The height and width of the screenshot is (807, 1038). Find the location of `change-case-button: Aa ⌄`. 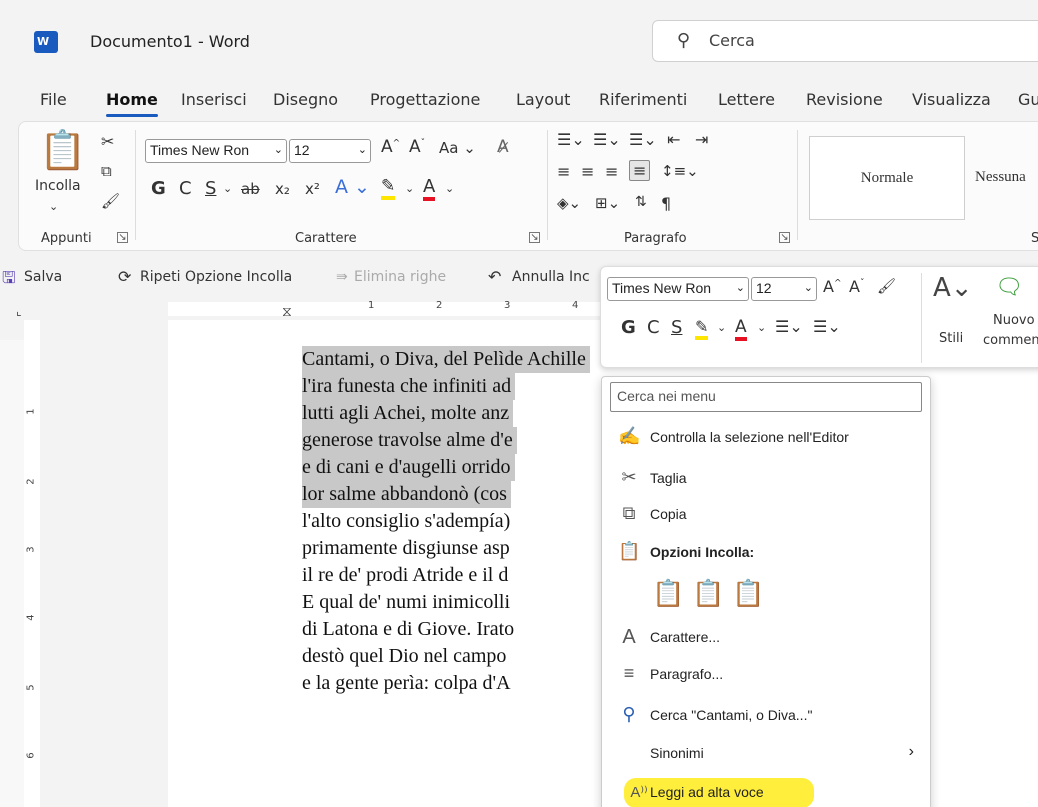

change-case-button: Aa ⌄ is located at coordinates (457, 148).